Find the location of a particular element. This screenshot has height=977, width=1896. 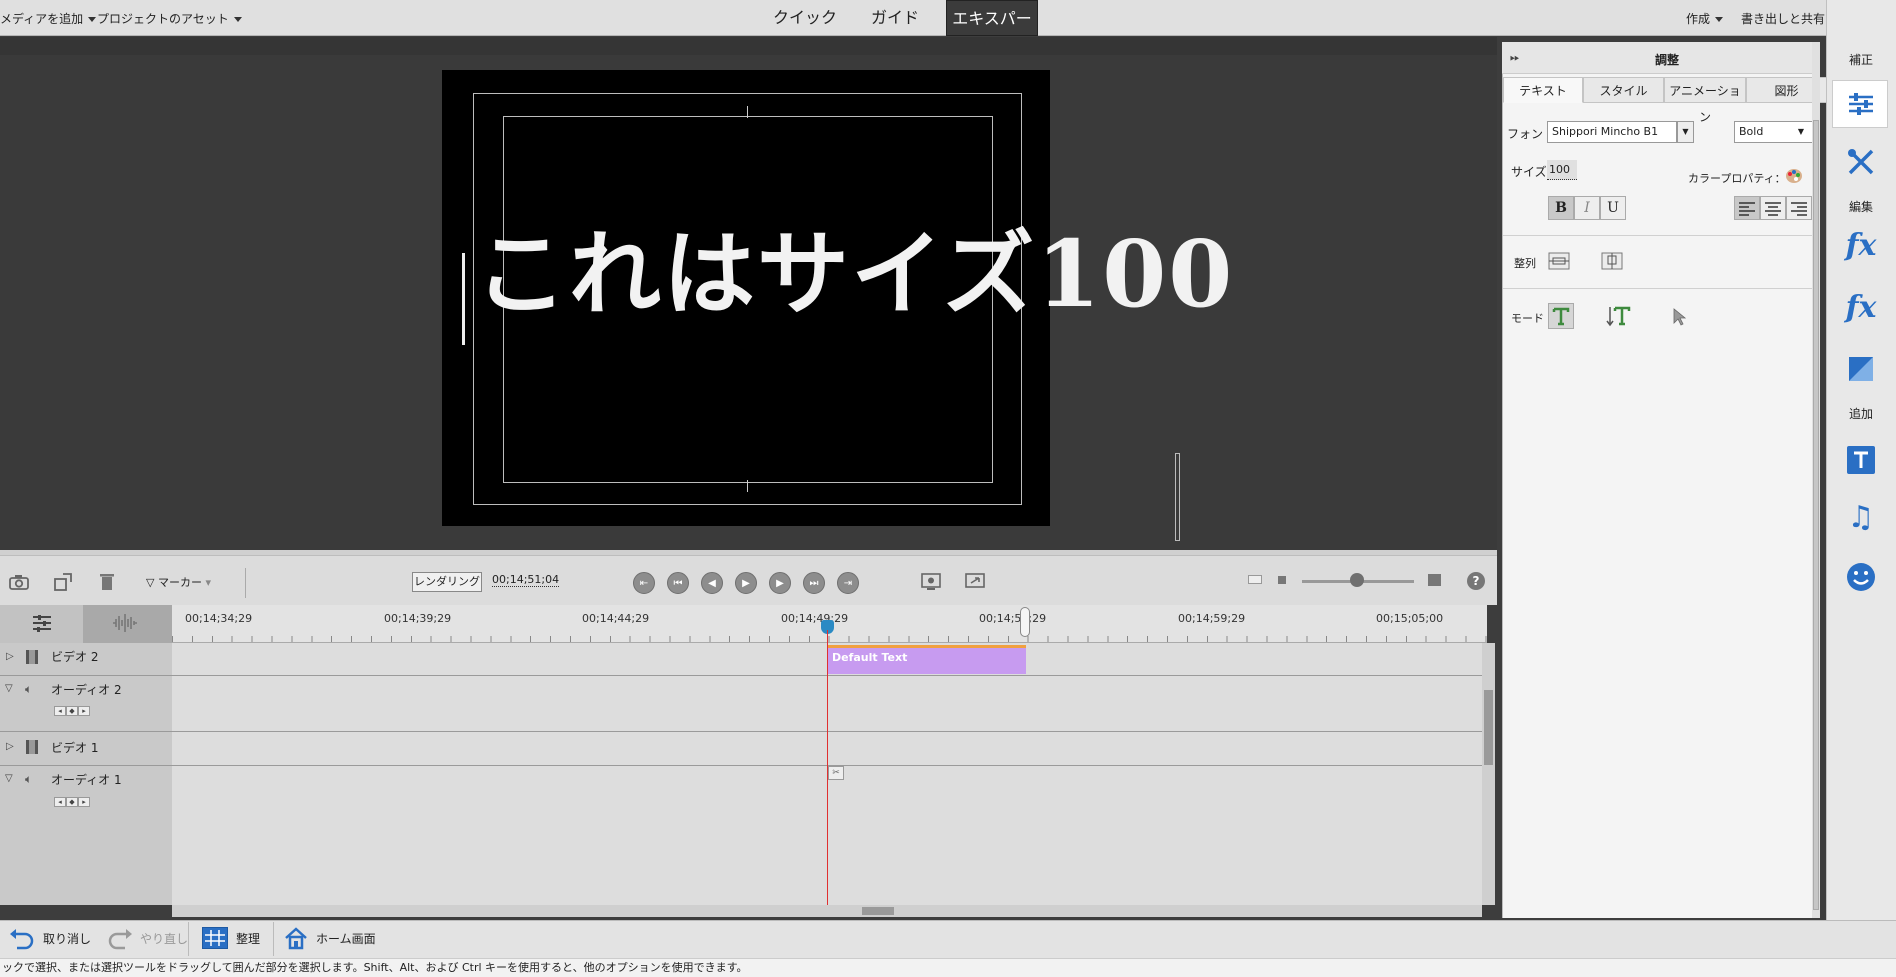

align-center-icon is located at coordinates (1773, 208).